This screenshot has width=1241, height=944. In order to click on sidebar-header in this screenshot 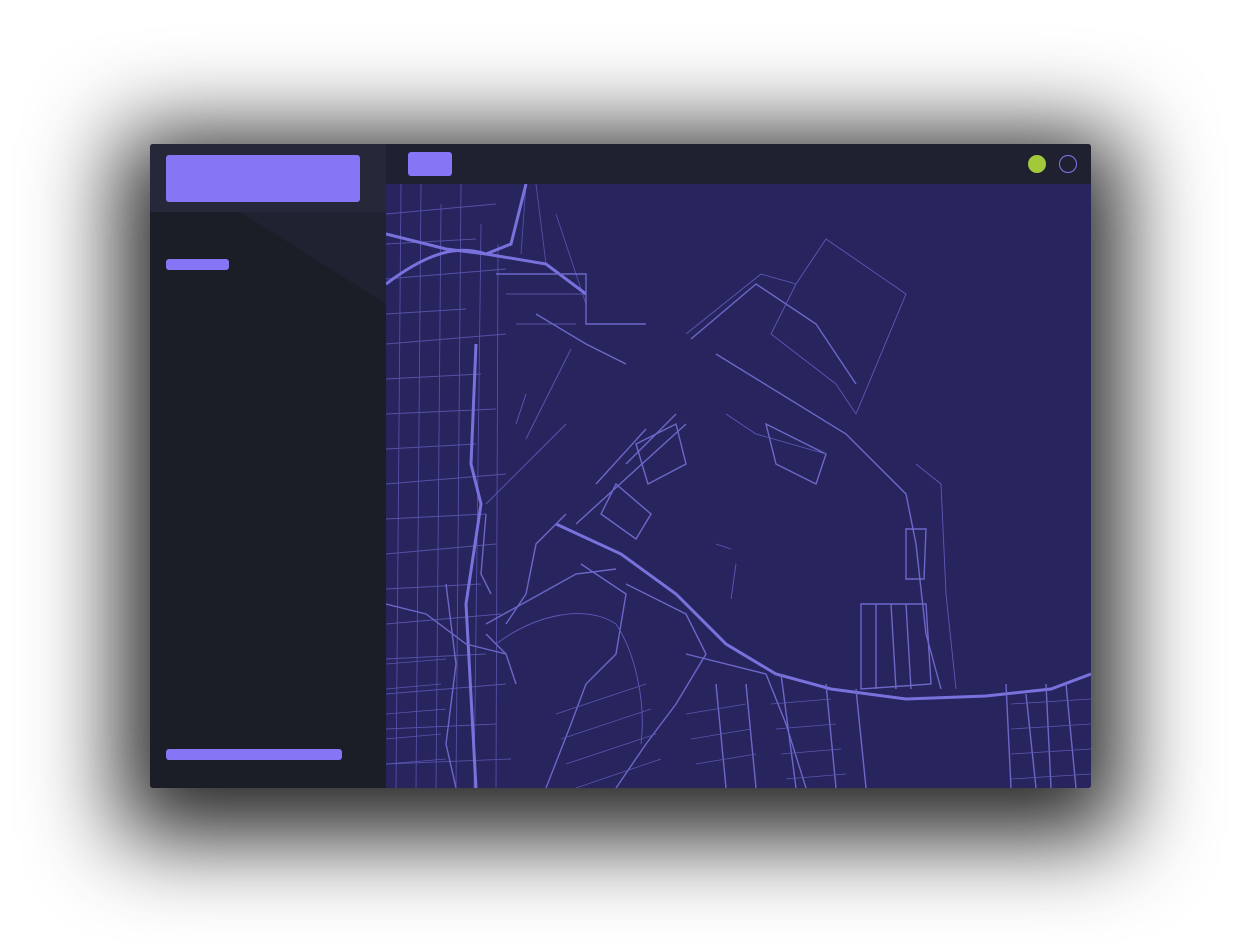, I will do `click(268, 178)`.